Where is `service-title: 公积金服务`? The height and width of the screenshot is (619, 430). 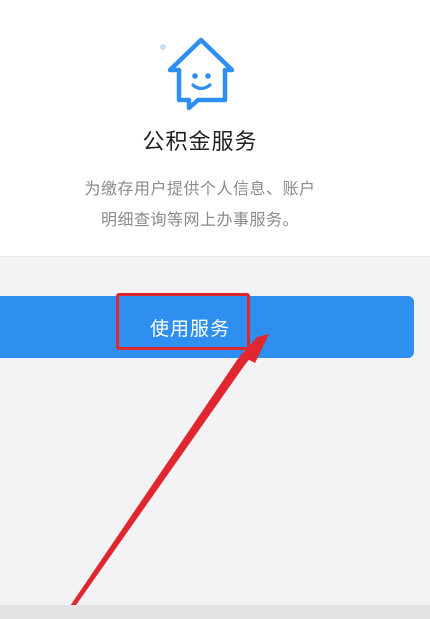 service-title: 公积金服务 is located at coordinates (200, 142).